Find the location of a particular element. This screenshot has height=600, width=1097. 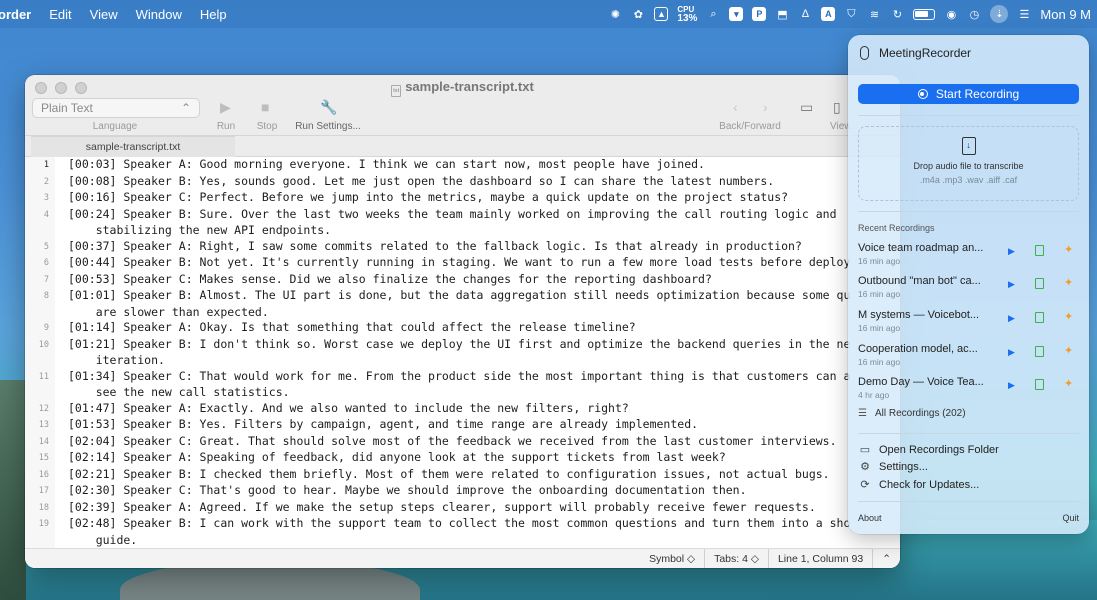

dropzone-icon: ▾ is located at coordinates (736, 14).